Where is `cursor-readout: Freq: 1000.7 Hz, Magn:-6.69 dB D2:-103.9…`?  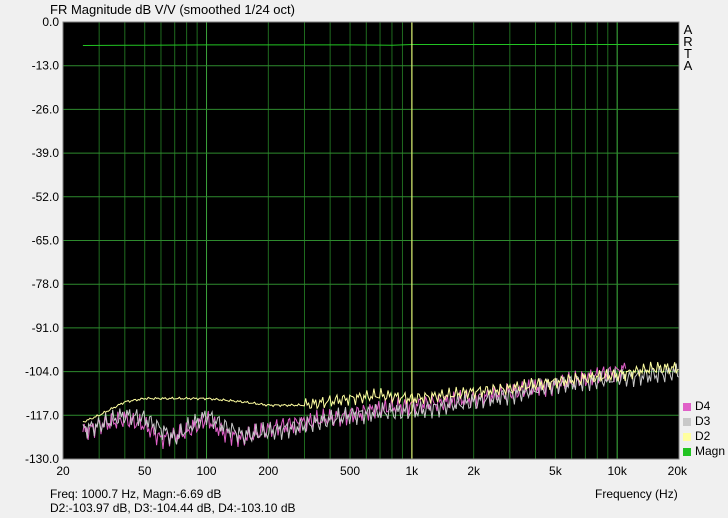
cursor-readout: Freq: 1000.7 Hz, Magn:-6.69 dB D2:-103.9… is located at coordinates (173, 501).